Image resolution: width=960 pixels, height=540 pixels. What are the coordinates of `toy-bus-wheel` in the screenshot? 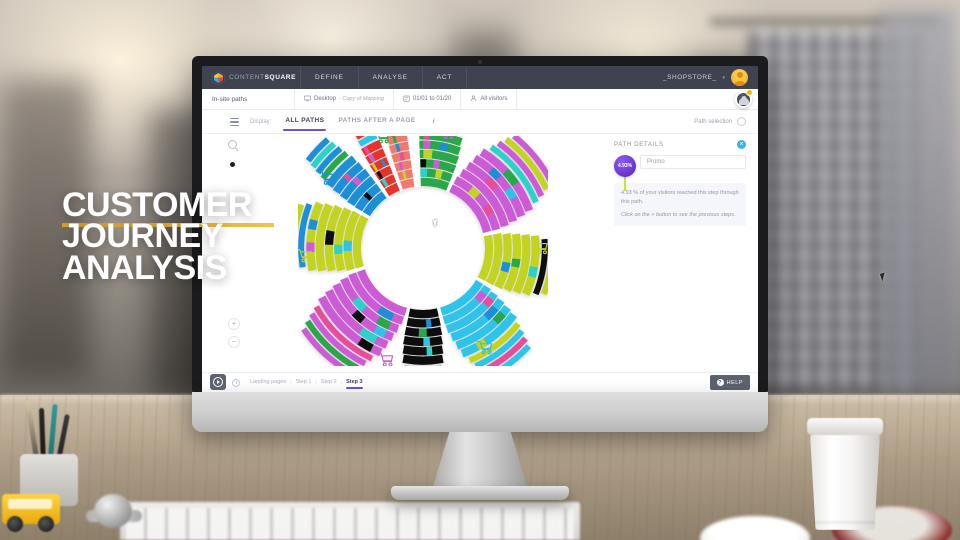 It's located at (15, 524).